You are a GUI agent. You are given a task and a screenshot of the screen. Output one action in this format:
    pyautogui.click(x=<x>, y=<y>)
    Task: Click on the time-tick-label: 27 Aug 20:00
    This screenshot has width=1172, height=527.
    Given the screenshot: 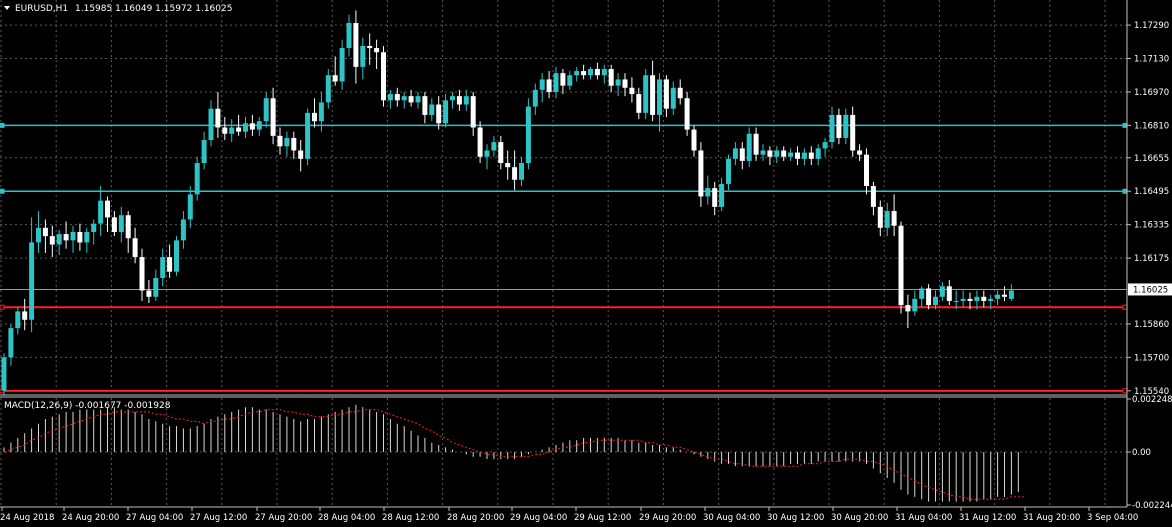 What is the action you would take?
    pyautogui.click(x=283, y=518)
    